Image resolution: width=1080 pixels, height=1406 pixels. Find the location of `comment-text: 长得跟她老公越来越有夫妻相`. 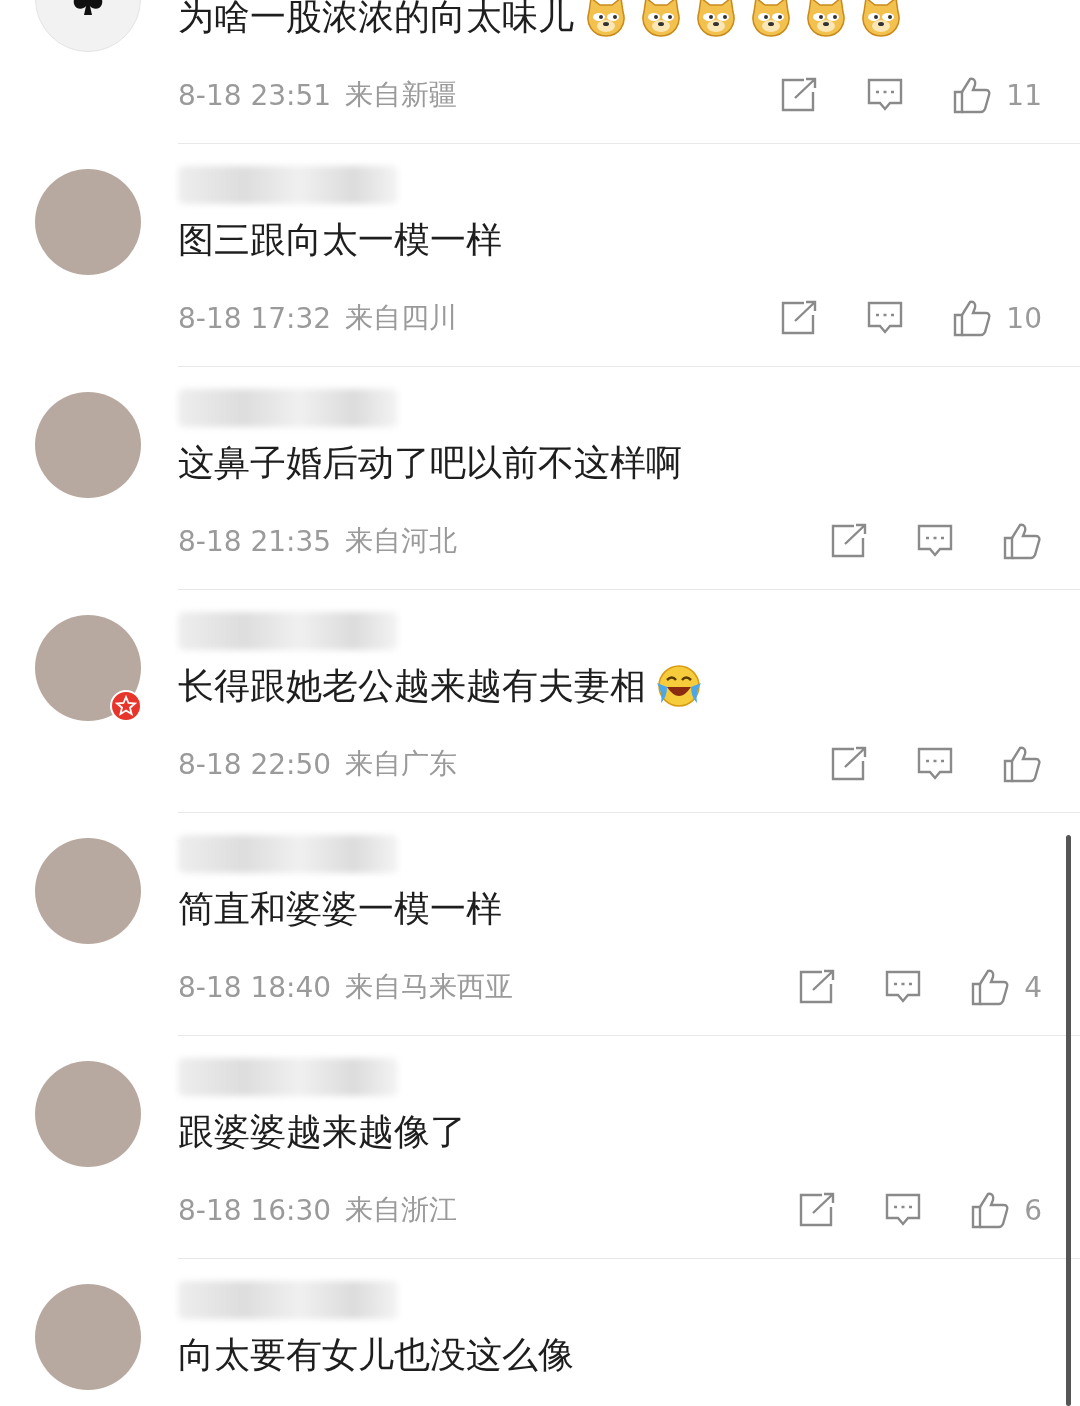

comment-text: 长得跟她老公越来越有夫妻相 is located at coordinates (412, 685).